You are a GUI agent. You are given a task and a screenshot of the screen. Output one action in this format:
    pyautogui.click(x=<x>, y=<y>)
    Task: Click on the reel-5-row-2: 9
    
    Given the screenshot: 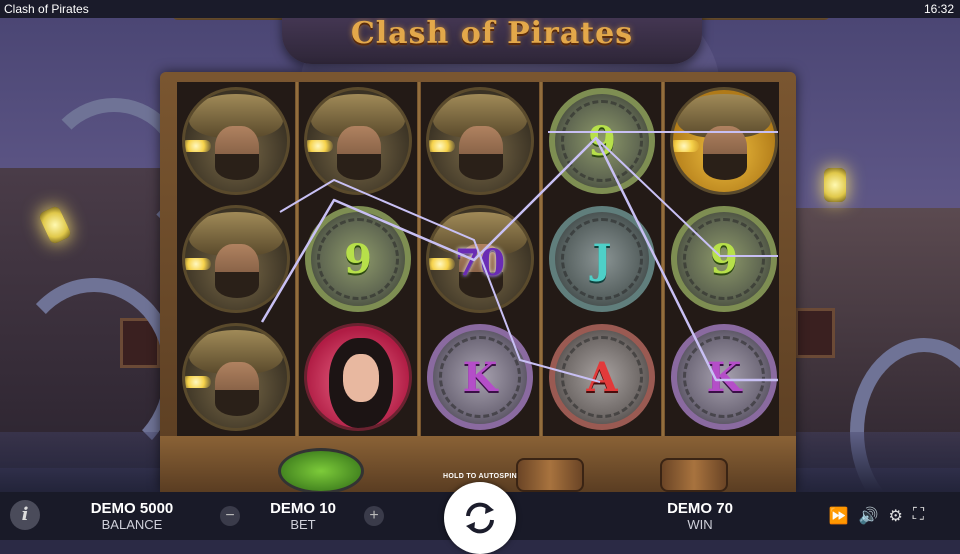 What is the action you would take?
    pyautogui.click(x=724, y=259)
    